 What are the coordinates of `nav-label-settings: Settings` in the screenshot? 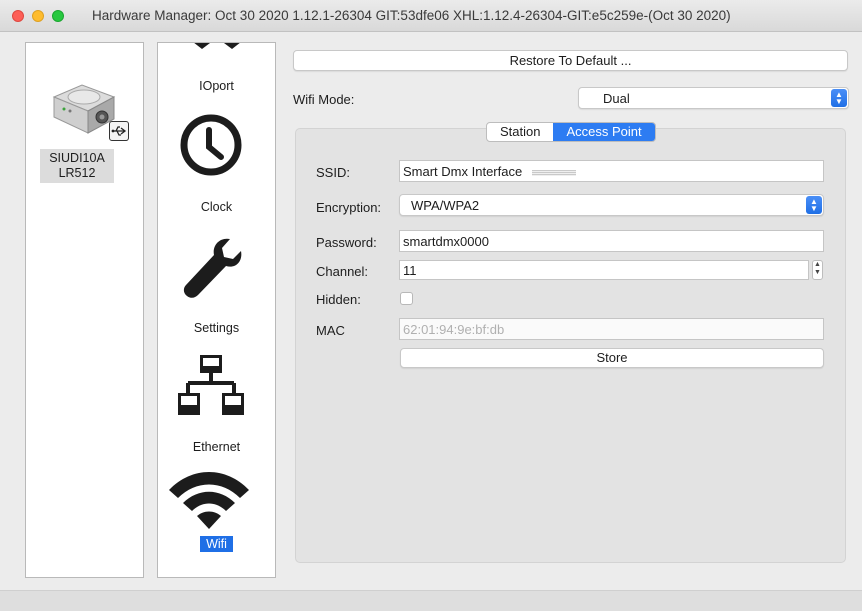 It's located at (216, 328).